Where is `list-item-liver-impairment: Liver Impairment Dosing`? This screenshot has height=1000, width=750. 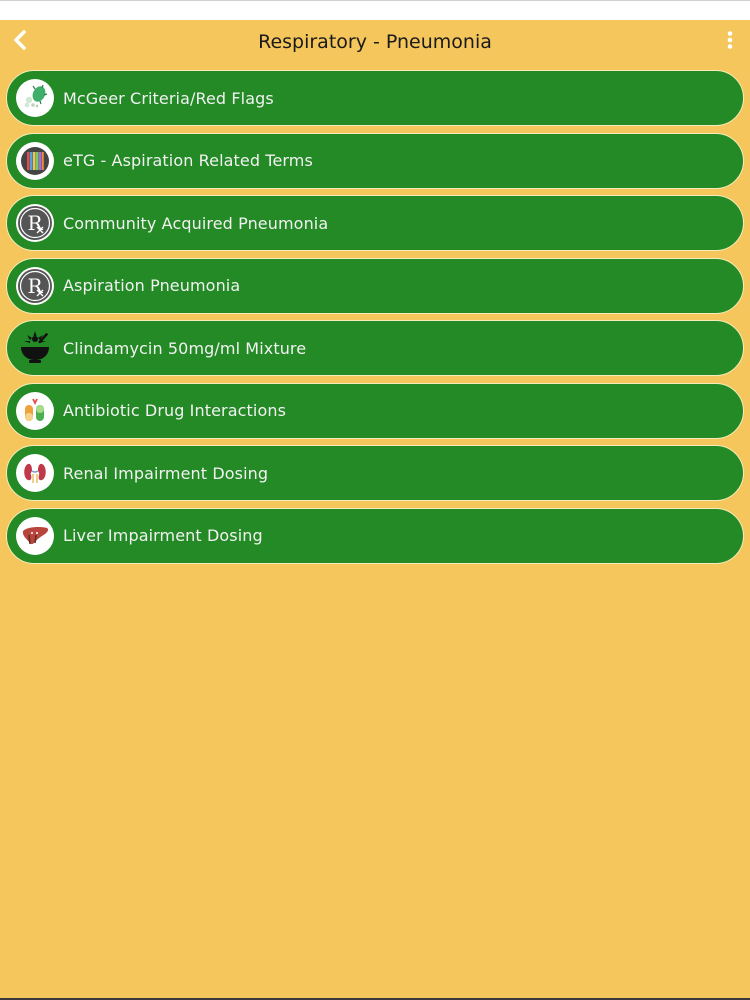
list-item-liver-impairment: Liver Impairment Dosing is located at coordinates (375, 535).